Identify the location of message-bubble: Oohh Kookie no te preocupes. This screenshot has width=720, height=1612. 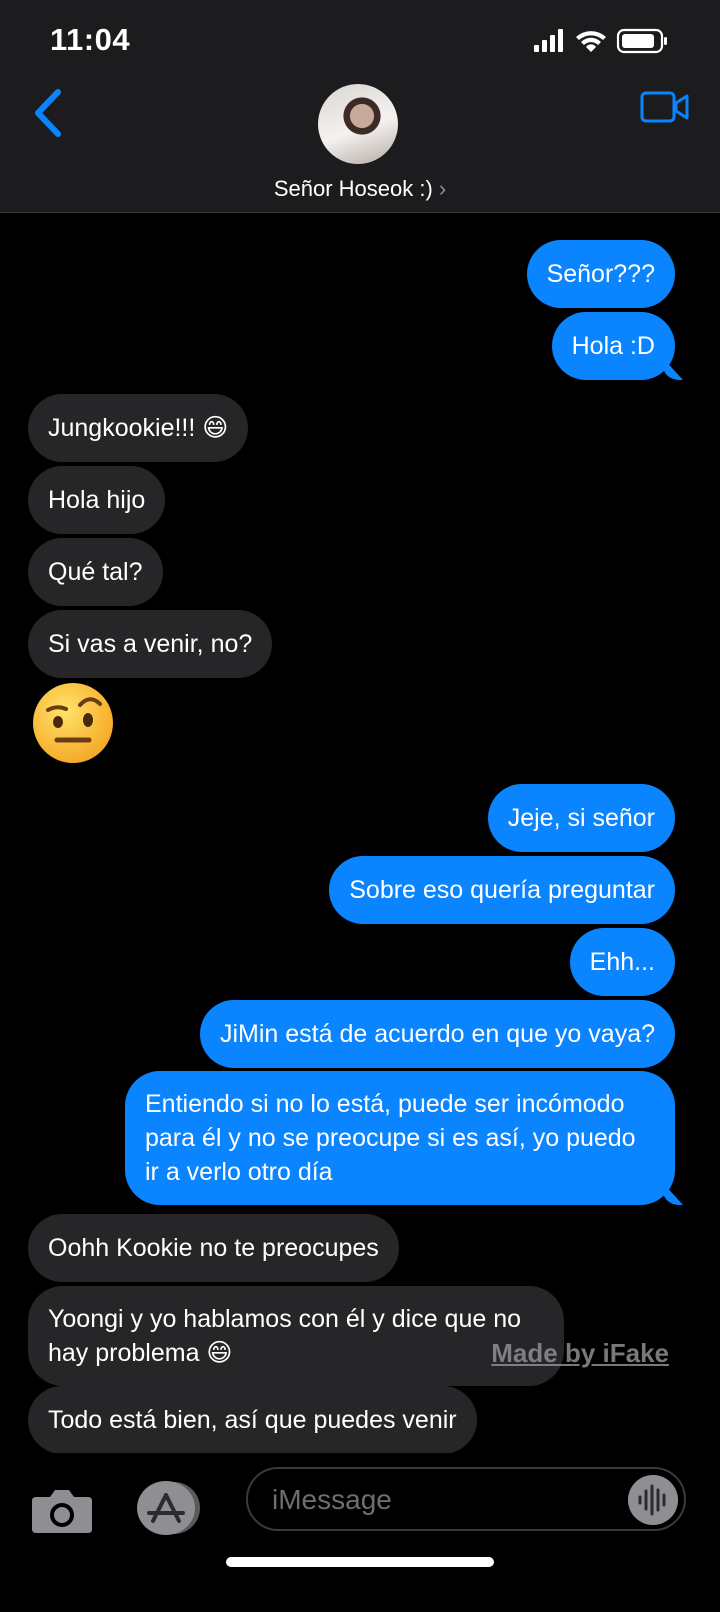
(213, 1248).